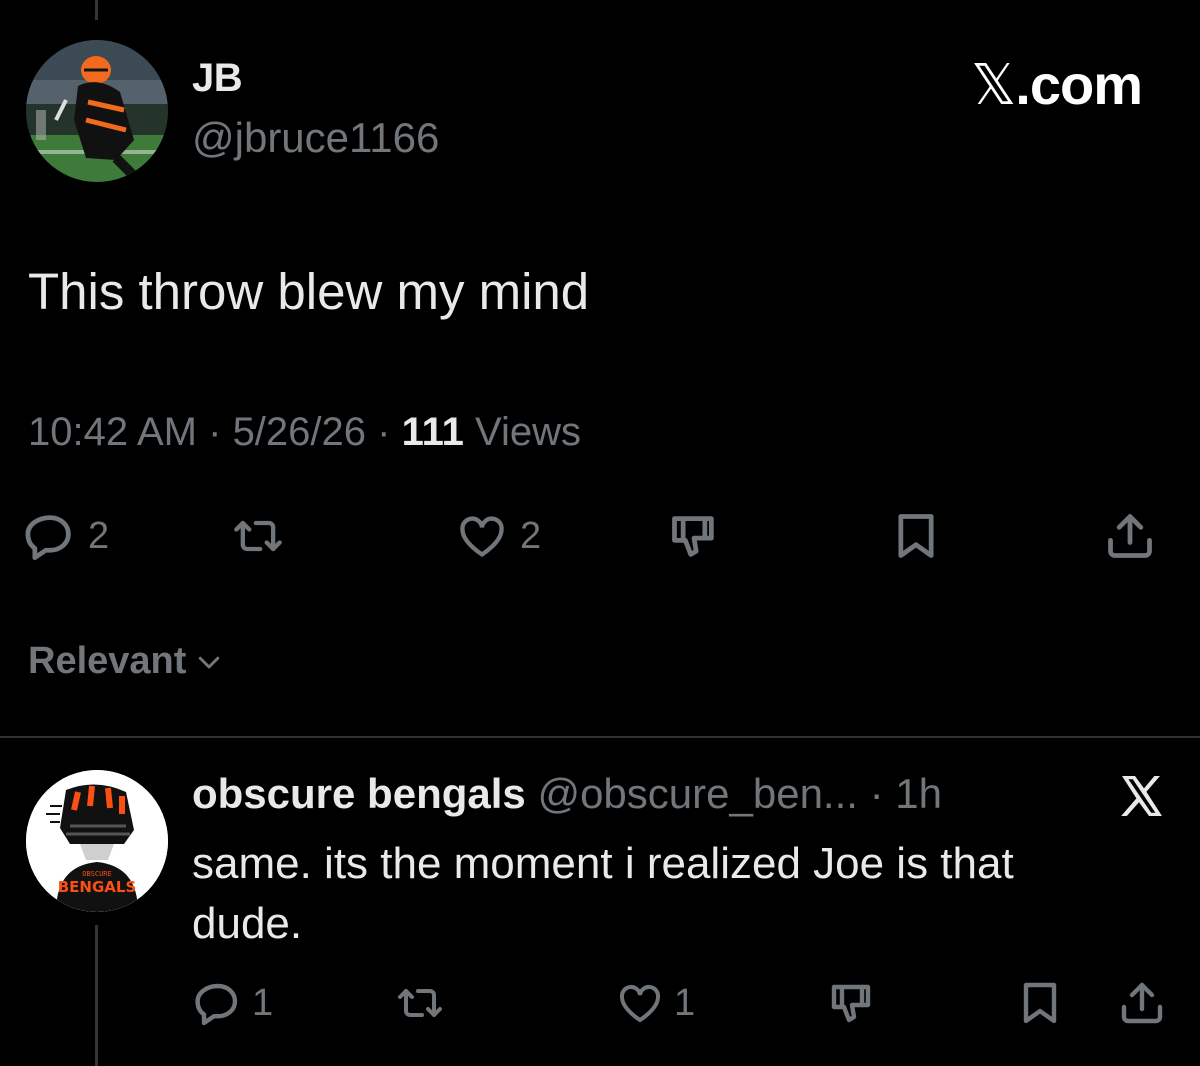 Image resolution: width=1200 pixels, height=1066 pixels. What do you see at coordinates (531, 535) in the screenshot?
I see `like-count: 2` at bounding box center [531, 535].